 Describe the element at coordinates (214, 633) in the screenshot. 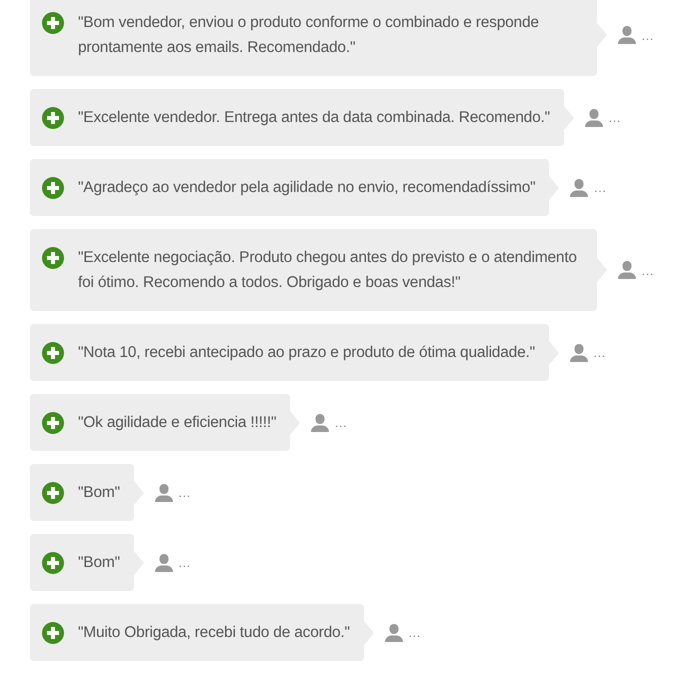

I see `comment-text: "Muito Obrigada, recebi tudo de acordo."` at that location.